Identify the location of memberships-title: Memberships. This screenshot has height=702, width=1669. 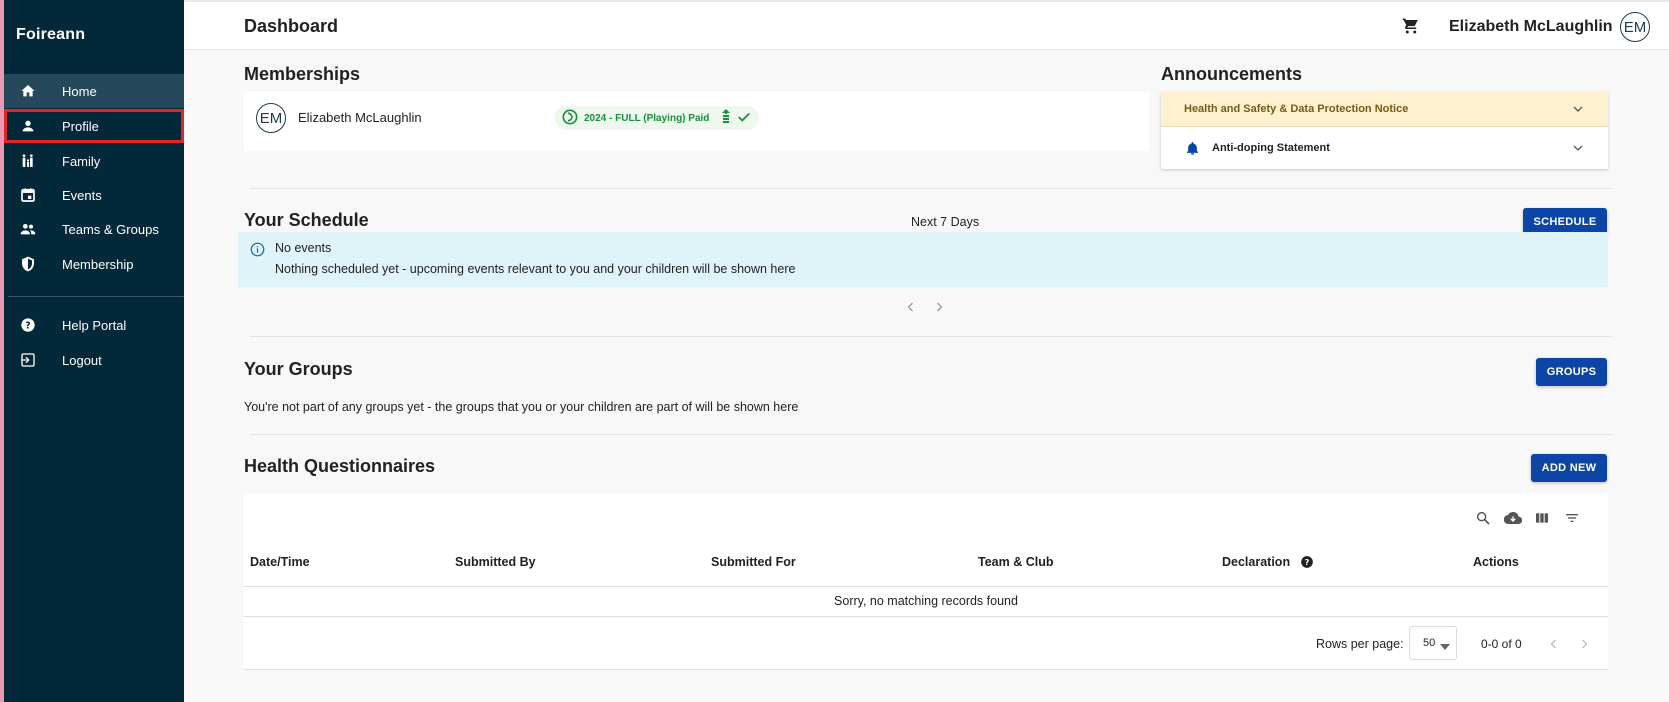
(302, 74).